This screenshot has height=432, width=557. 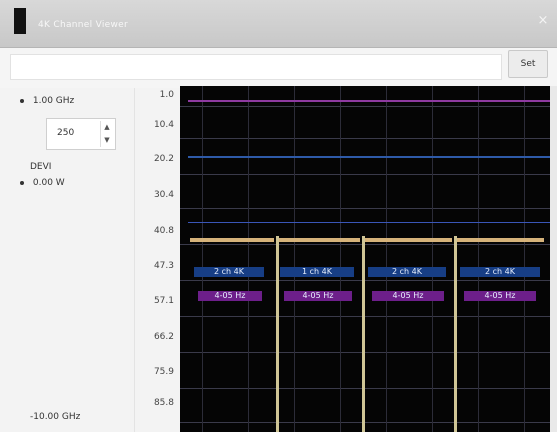 What do you see at coordinates (83, 25) in the screenshot?
I see `window-title: 4K Channel Viewer` at bounding box center [83, 25].